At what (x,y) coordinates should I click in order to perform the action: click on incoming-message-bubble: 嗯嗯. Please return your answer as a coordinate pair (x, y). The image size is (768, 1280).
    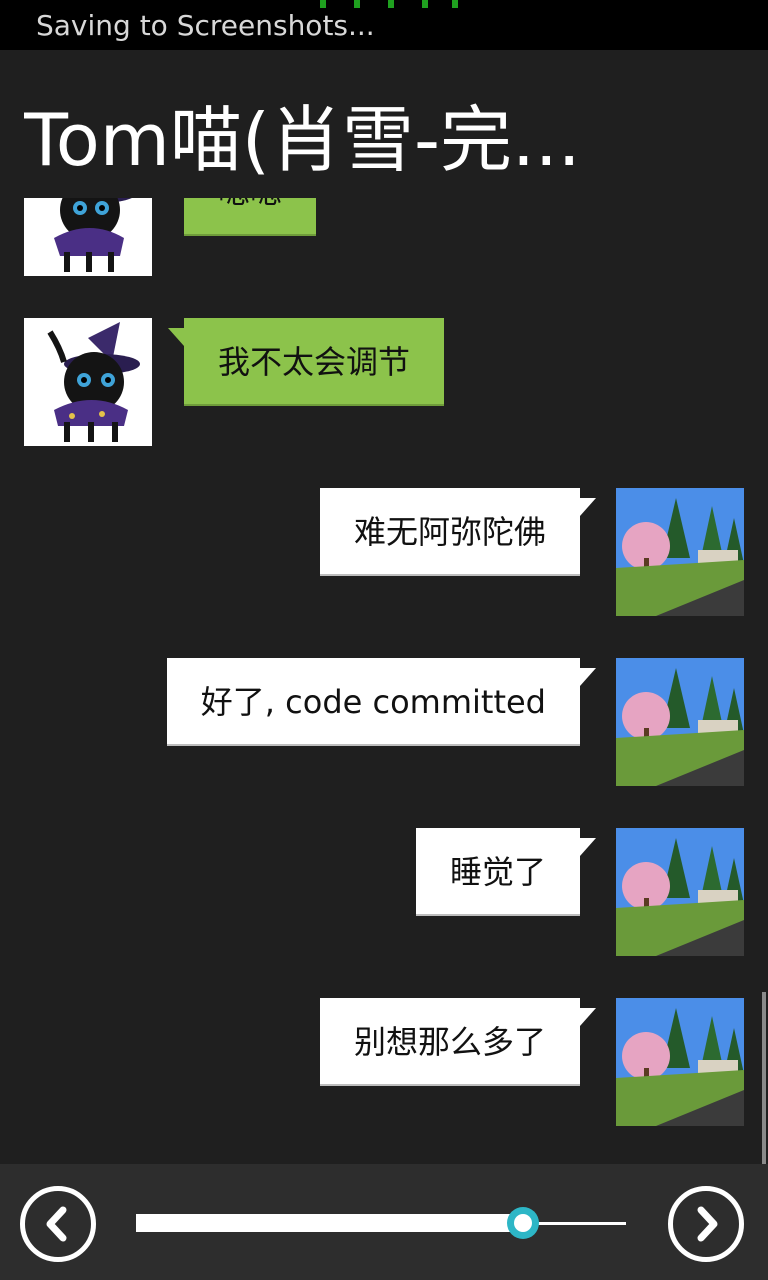
    Looking at the image, I should click on (250, 217).